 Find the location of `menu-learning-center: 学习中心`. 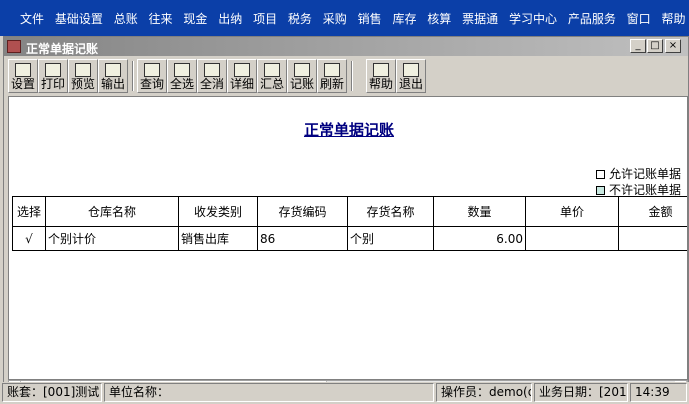

menu-learning-center: 学习中心 is located at coordinates (533, 18).